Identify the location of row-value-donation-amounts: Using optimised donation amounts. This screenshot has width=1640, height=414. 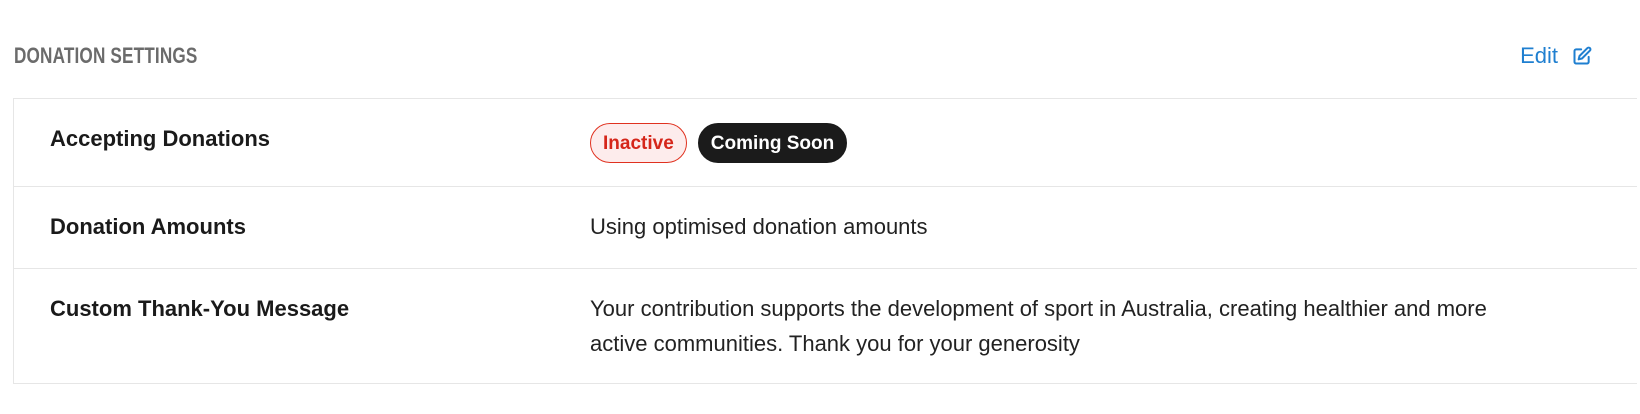
(759, 226).